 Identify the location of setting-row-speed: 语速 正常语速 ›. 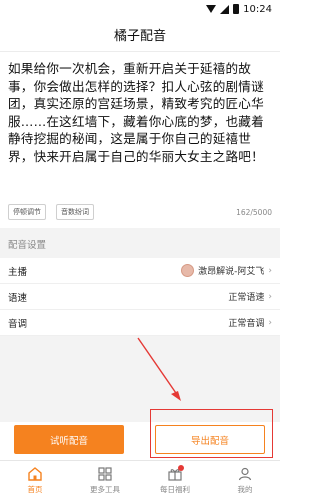
(140, 297).